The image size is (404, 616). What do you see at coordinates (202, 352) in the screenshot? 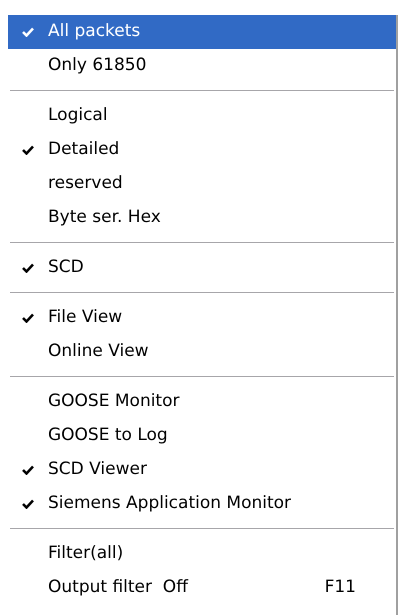
I see `menu-item: Online View` at bounding box center [202, 352].